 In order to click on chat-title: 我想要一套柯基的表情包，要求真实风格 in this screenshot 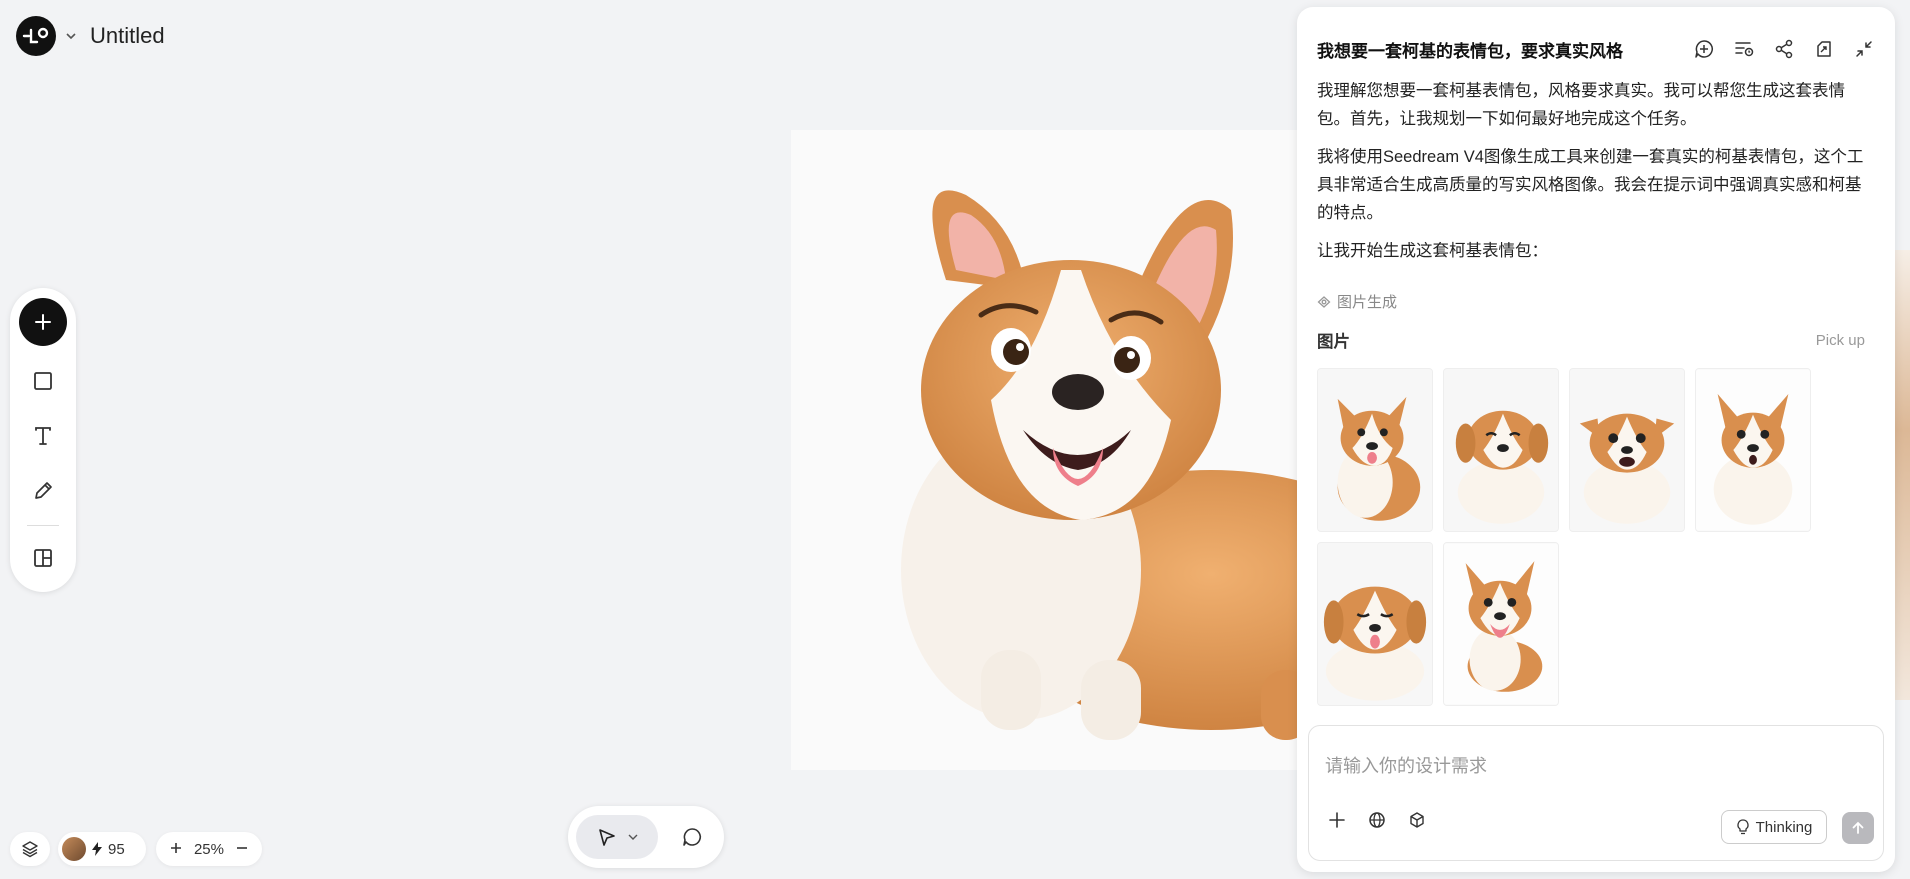, I will do `click(1470, 51)`.